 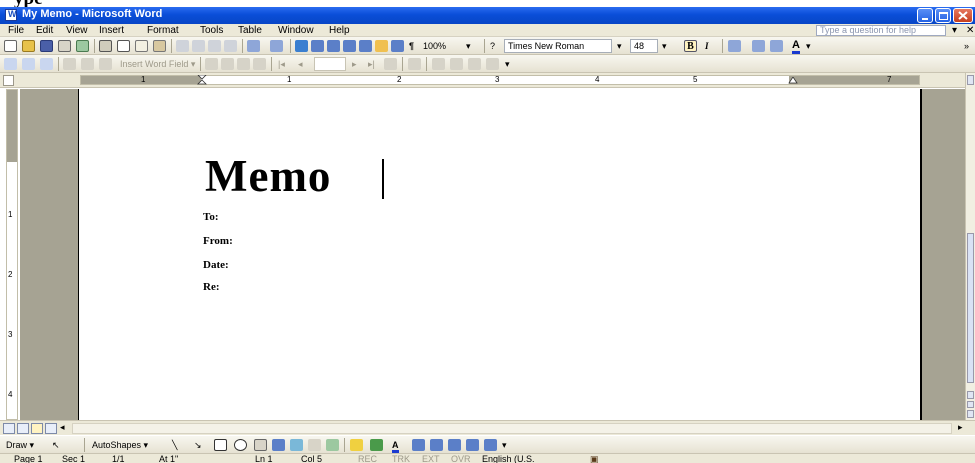 I want to click on help-search-input: Type a question for help, so click(x=881, y=30).